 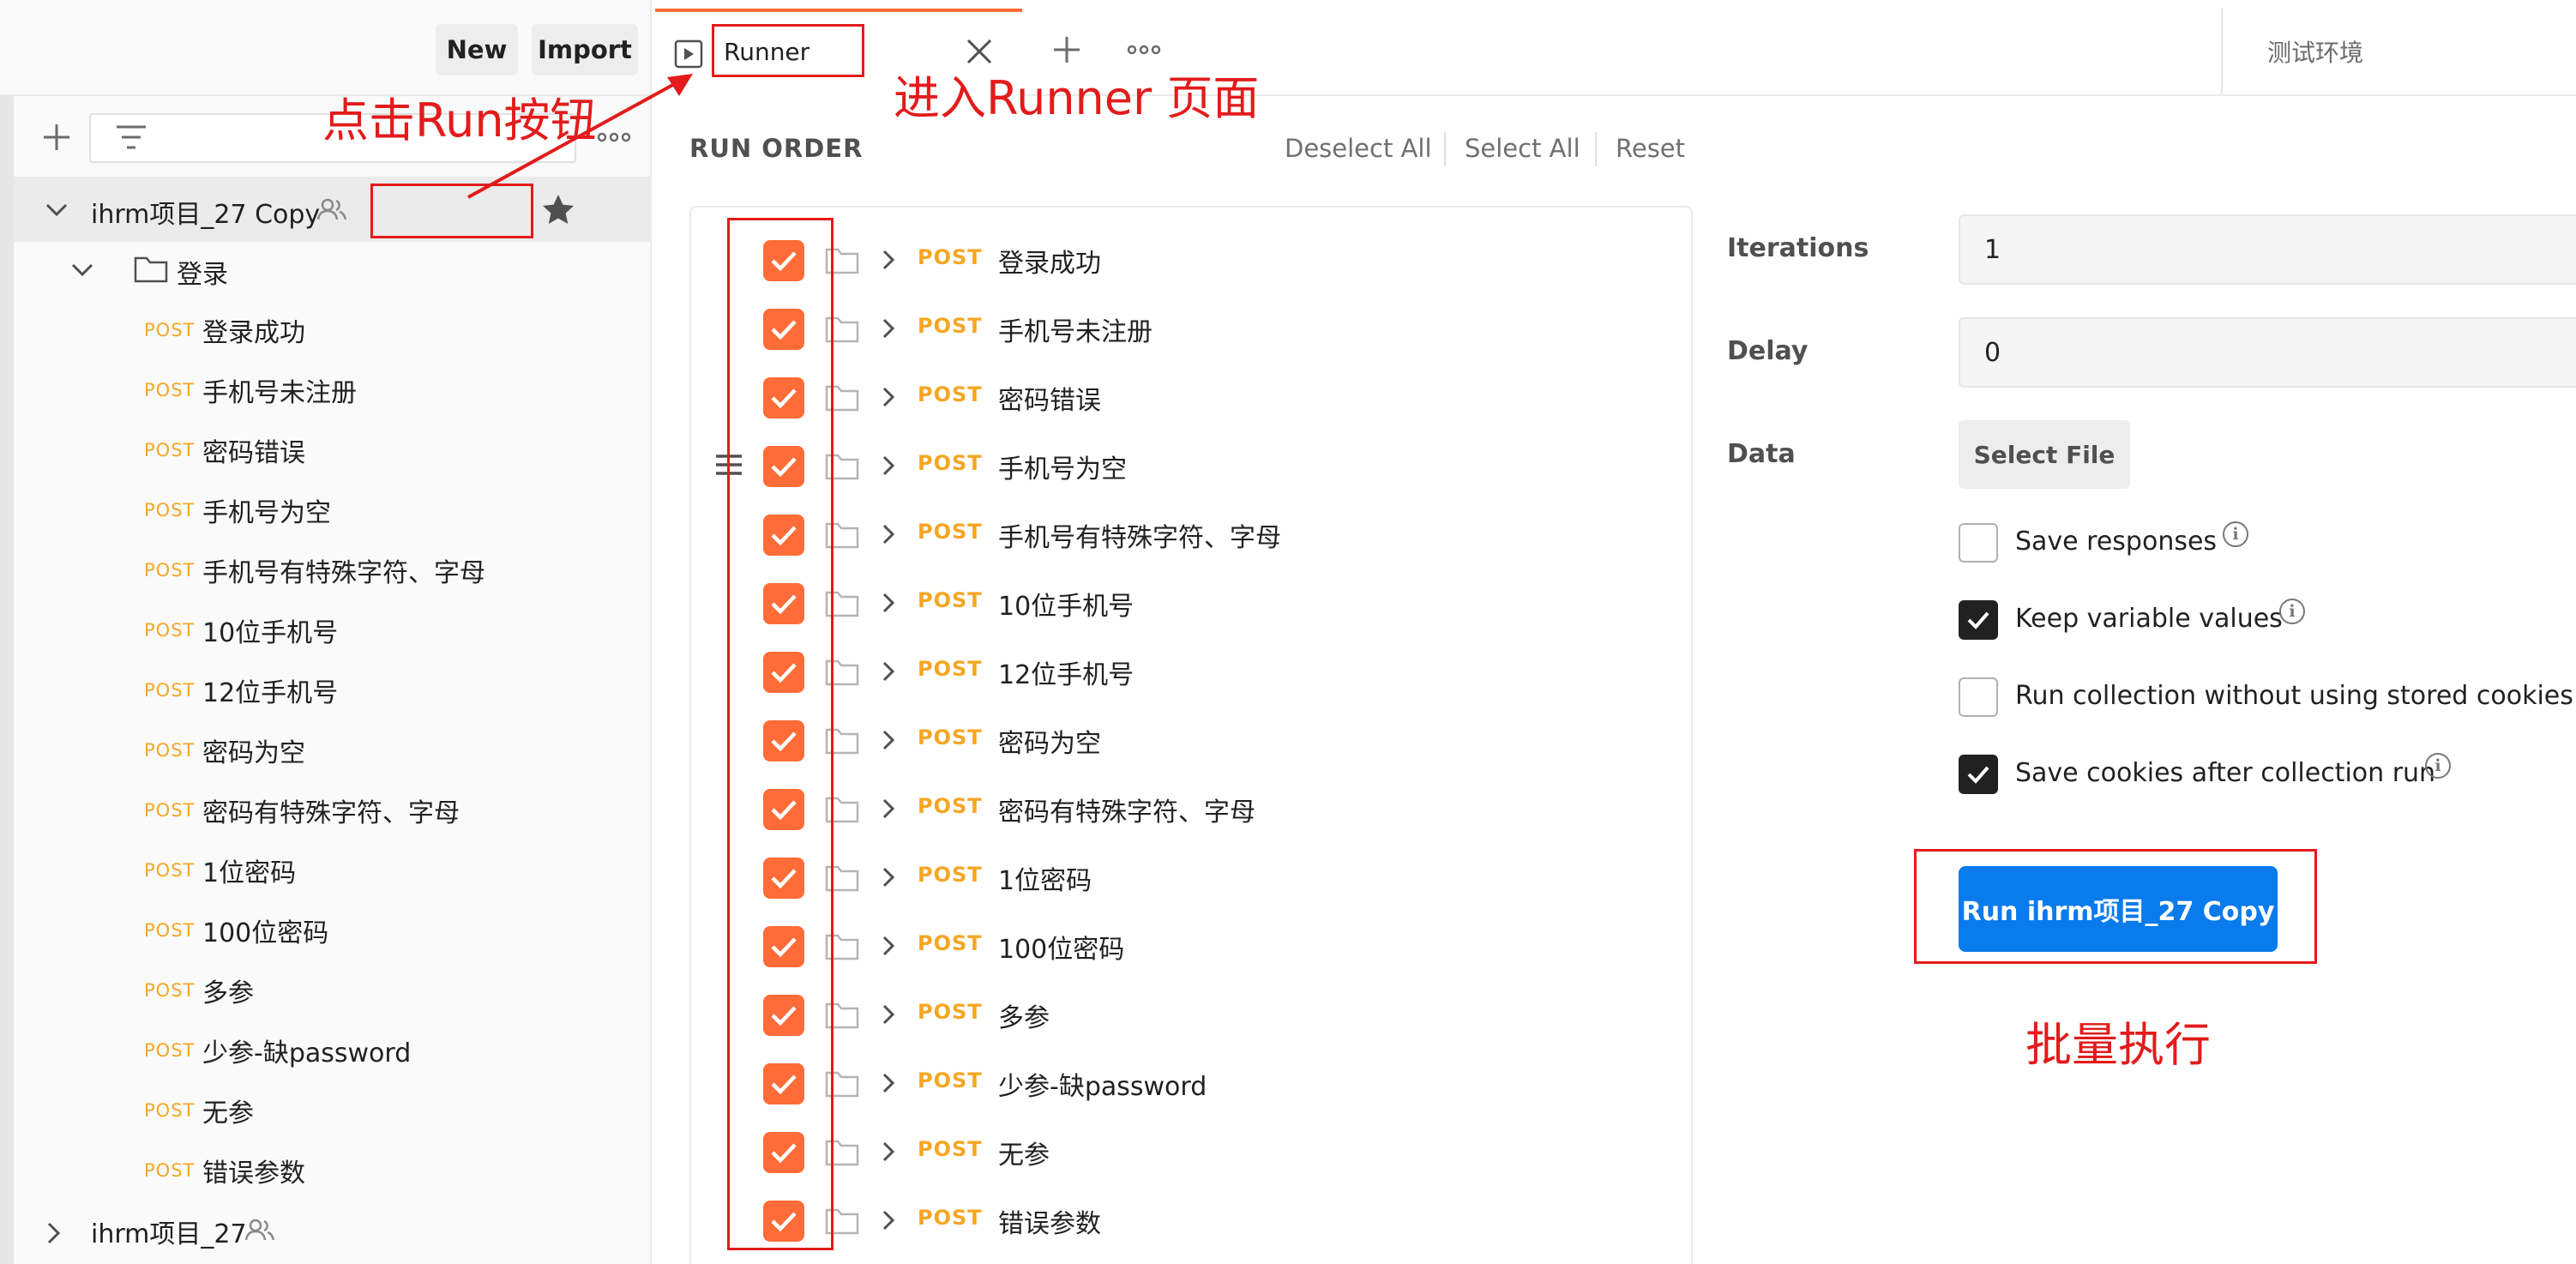 I want to click on sidebar-request-item: POST 密码有特殊字符、字母, so click(x=326, y=810).